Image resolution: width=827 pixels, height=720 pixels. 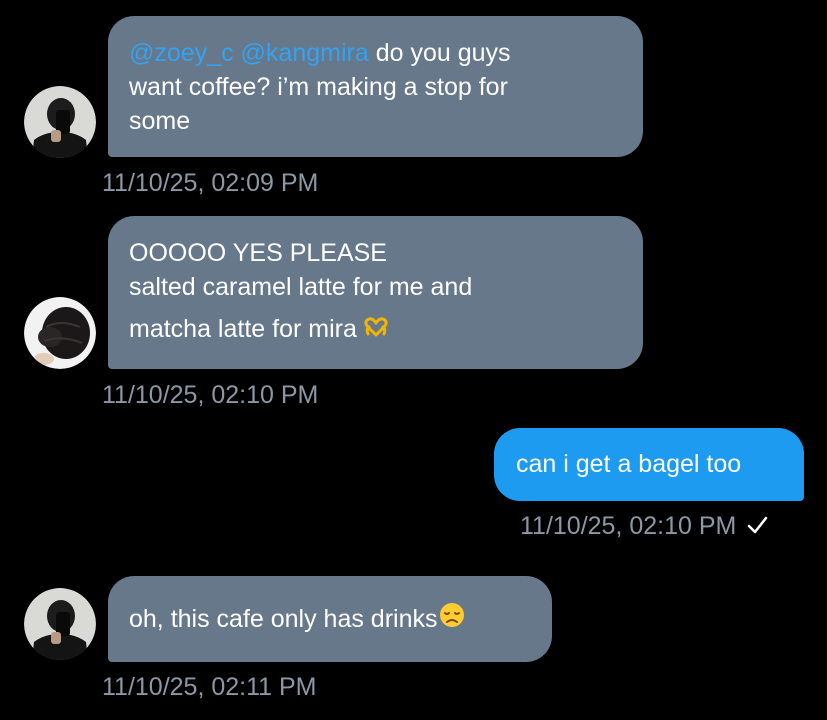 What do you see at coordinates (305, 53) in the screenshot?
I see `mention-link: @kangmira` at bounding box center [305, 53].